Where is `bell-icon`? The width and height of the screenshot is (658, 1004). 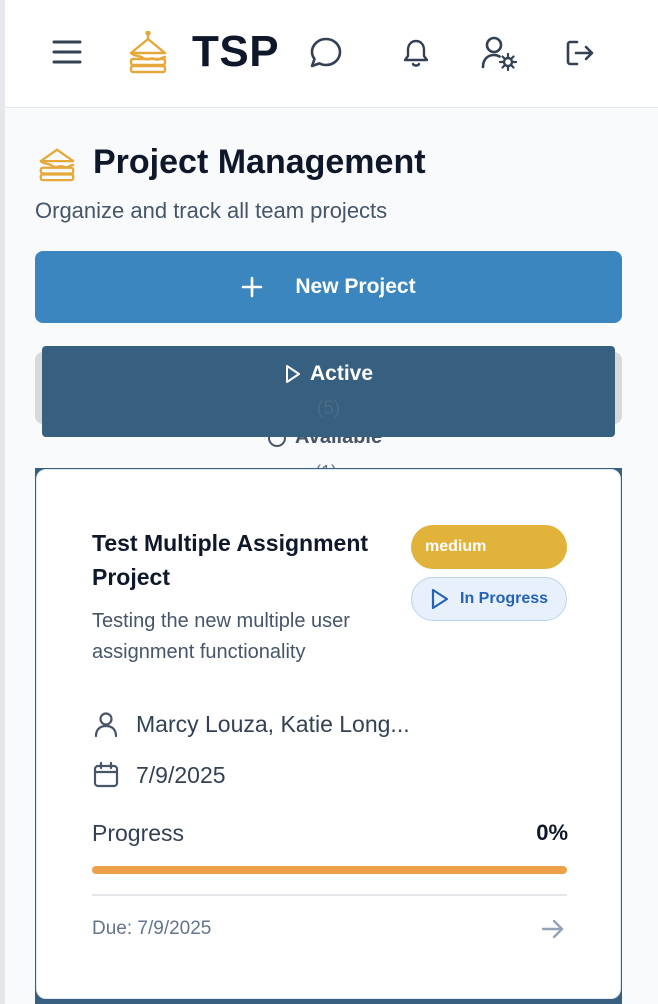
bell-icon is located at coordinates (416, 53).